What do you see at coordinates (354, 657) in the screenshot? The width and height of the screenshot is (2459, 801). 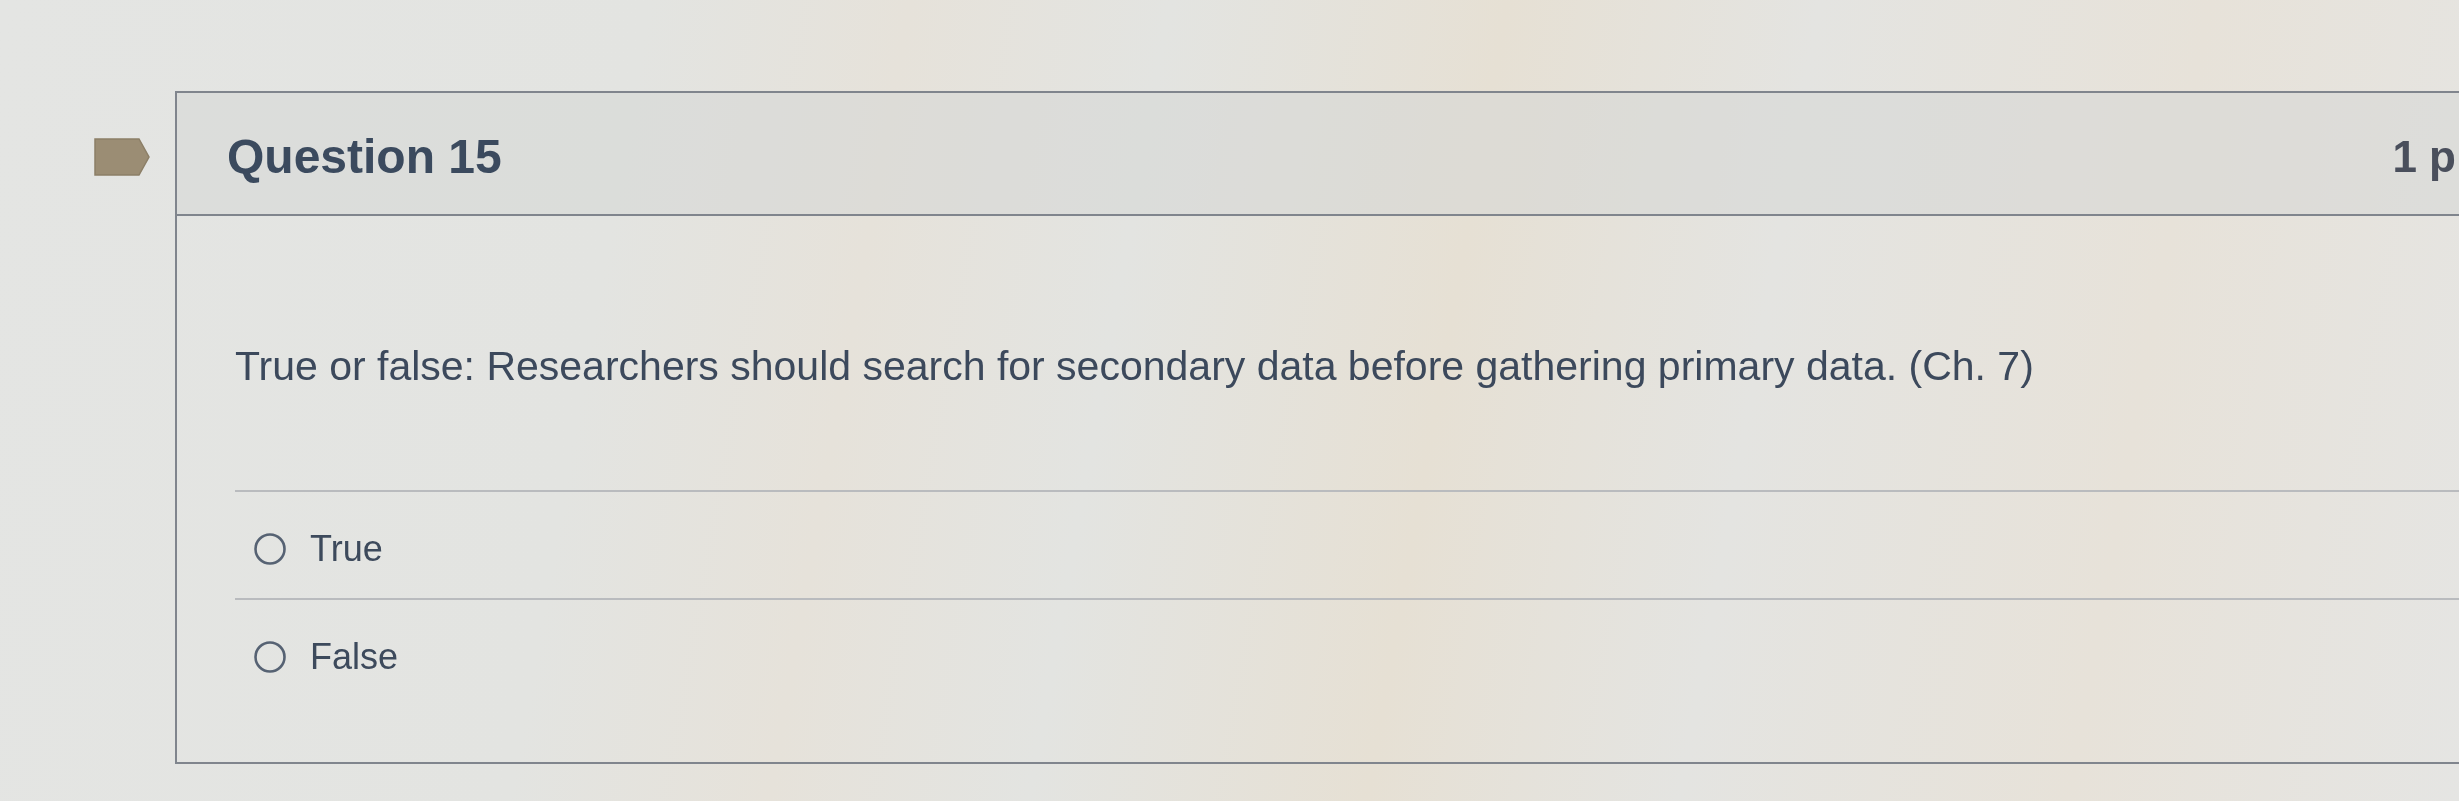 I see `answer-label: False` at bounding box center [354, 657].